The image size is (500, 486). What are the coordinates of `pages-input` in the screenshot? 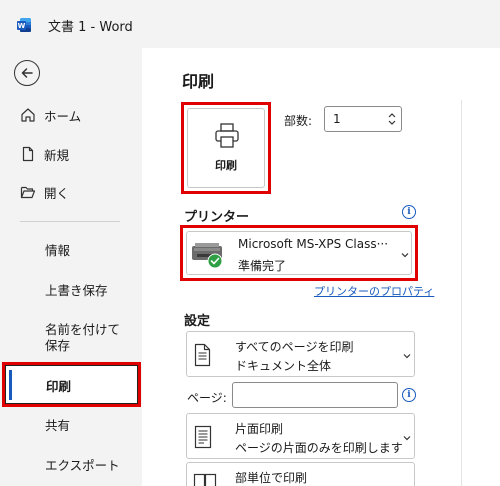 It's located at (315, 395).